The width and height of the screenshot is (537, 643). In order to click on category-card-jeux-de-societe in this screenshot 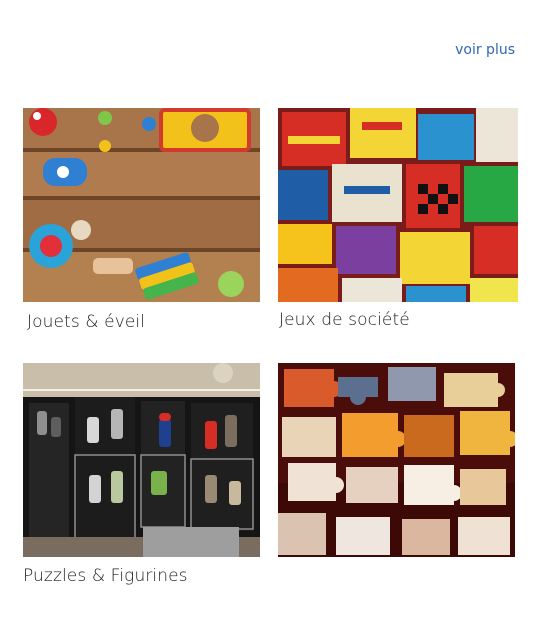, I will do `click(398, 205)`.